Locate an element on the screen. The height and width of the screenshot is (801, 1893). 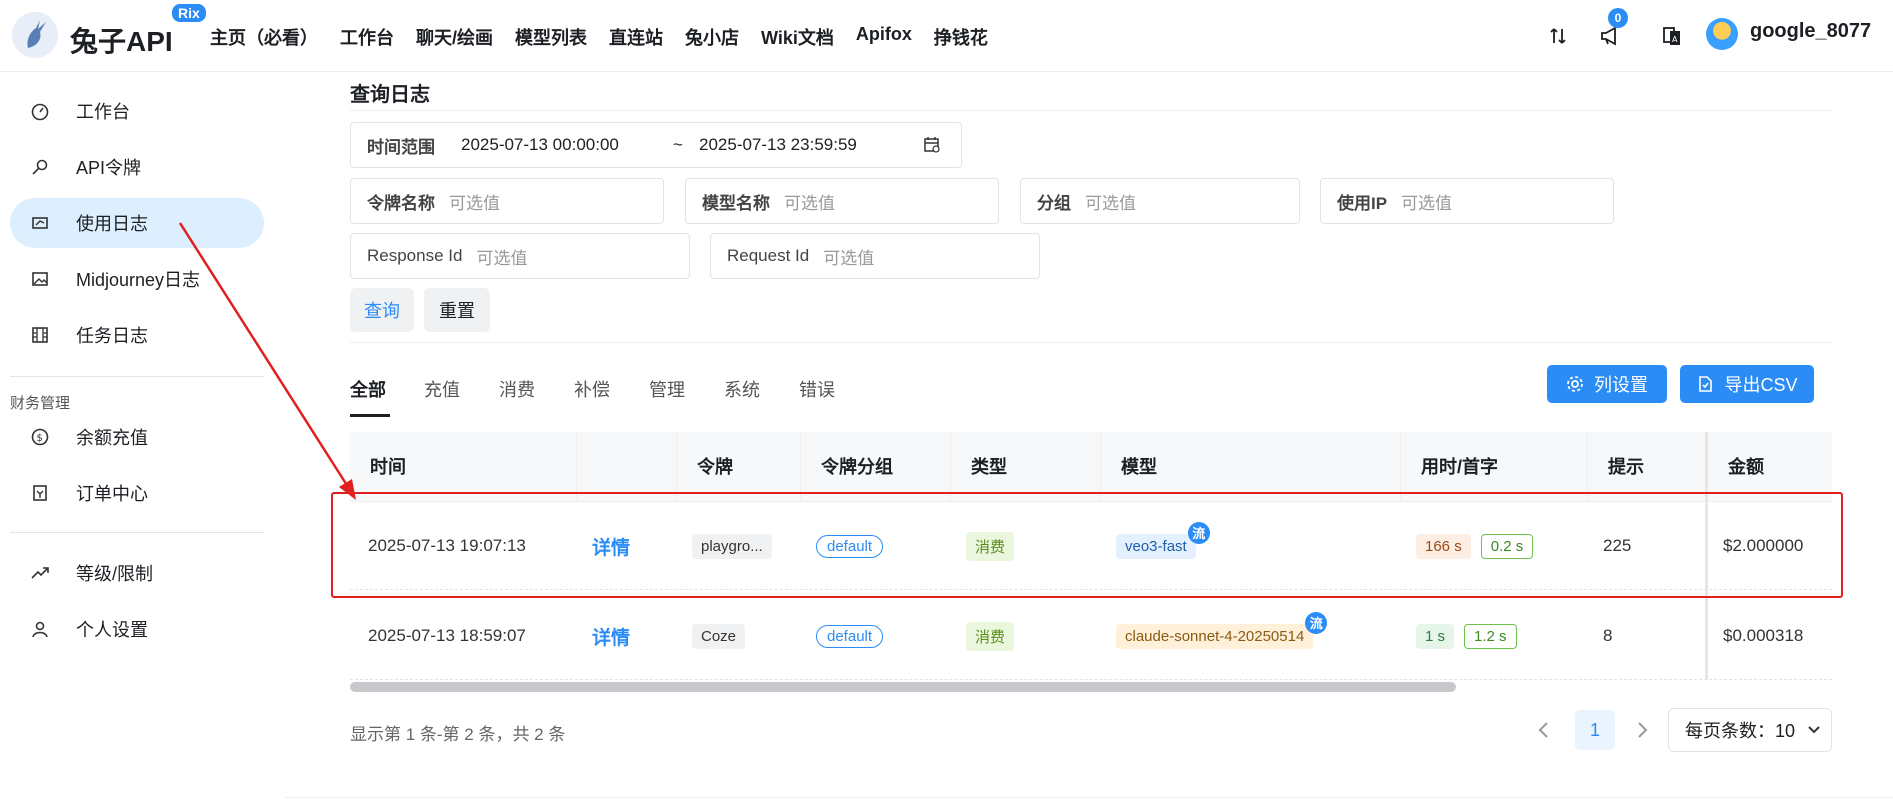
nav-wiki: Wiki文档 is located at coordinates (797, 37).